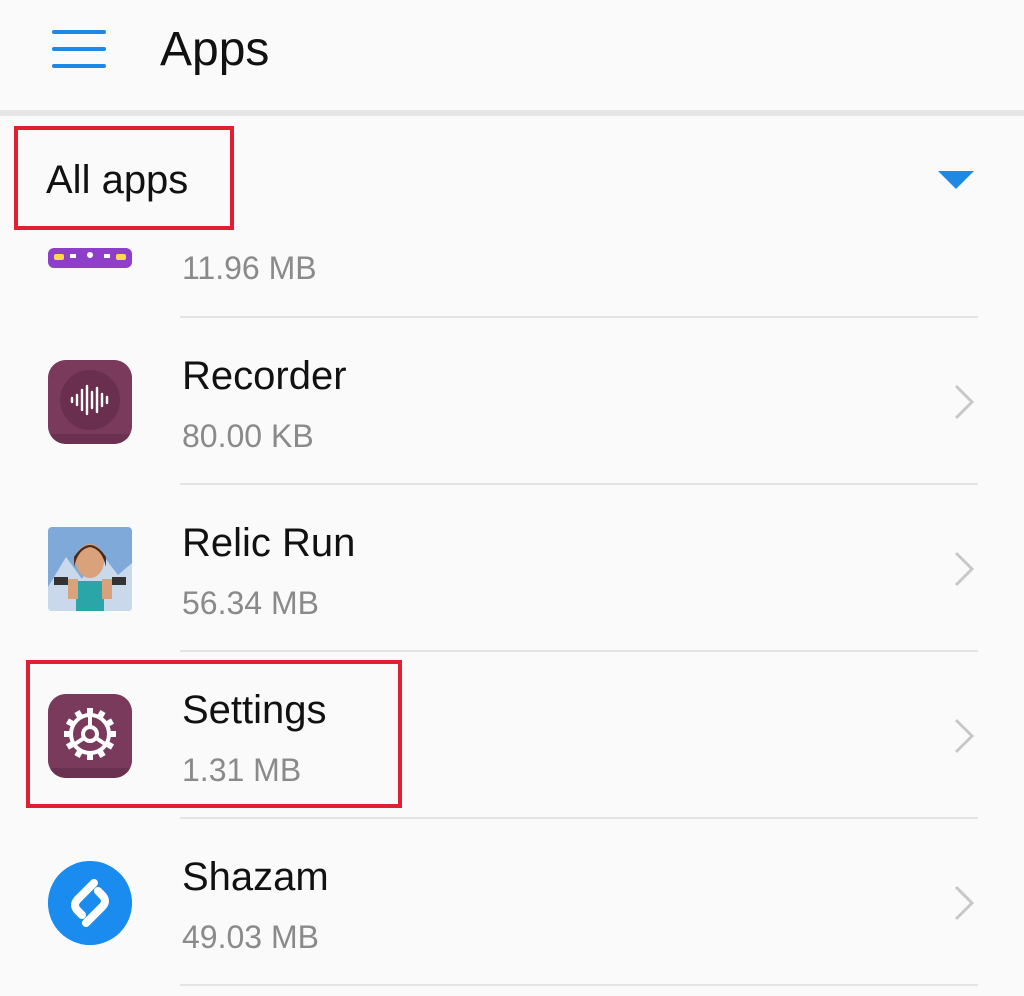 This screenshot has height=996, width=1024. What do you see at coordinates (254, 710) in the screenshot?
I see `app-name: Settings` at bounding box center [254, 710].